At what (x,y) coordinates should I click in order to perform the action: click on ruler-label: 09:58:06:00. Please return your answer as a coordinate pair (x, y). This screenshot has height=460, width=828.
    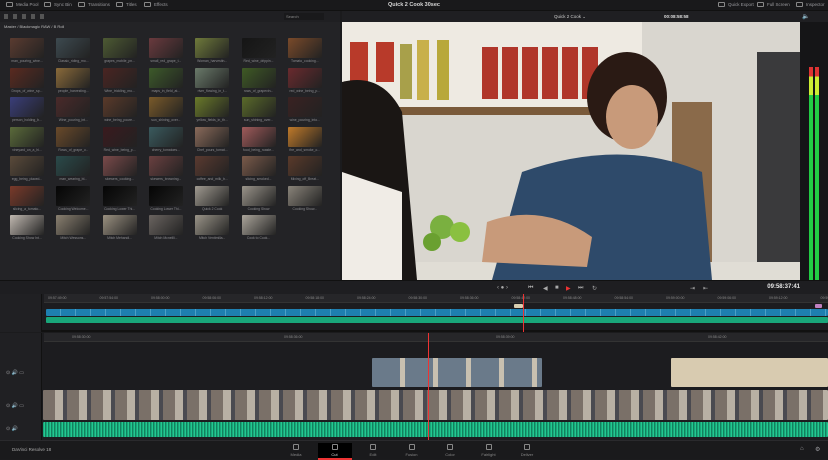
    Looking at the image, I should click on (212, 298).